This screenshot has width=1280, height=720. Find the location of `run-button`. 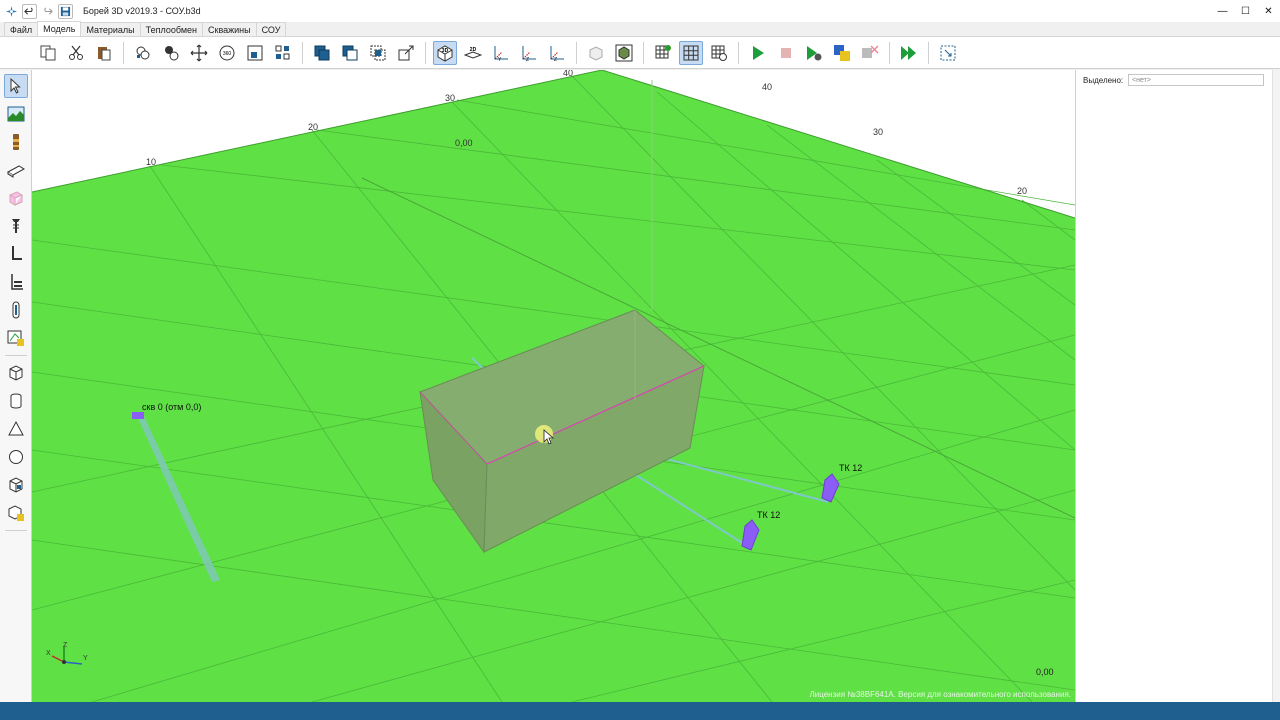

run-button is located at coordinates (758, 53).